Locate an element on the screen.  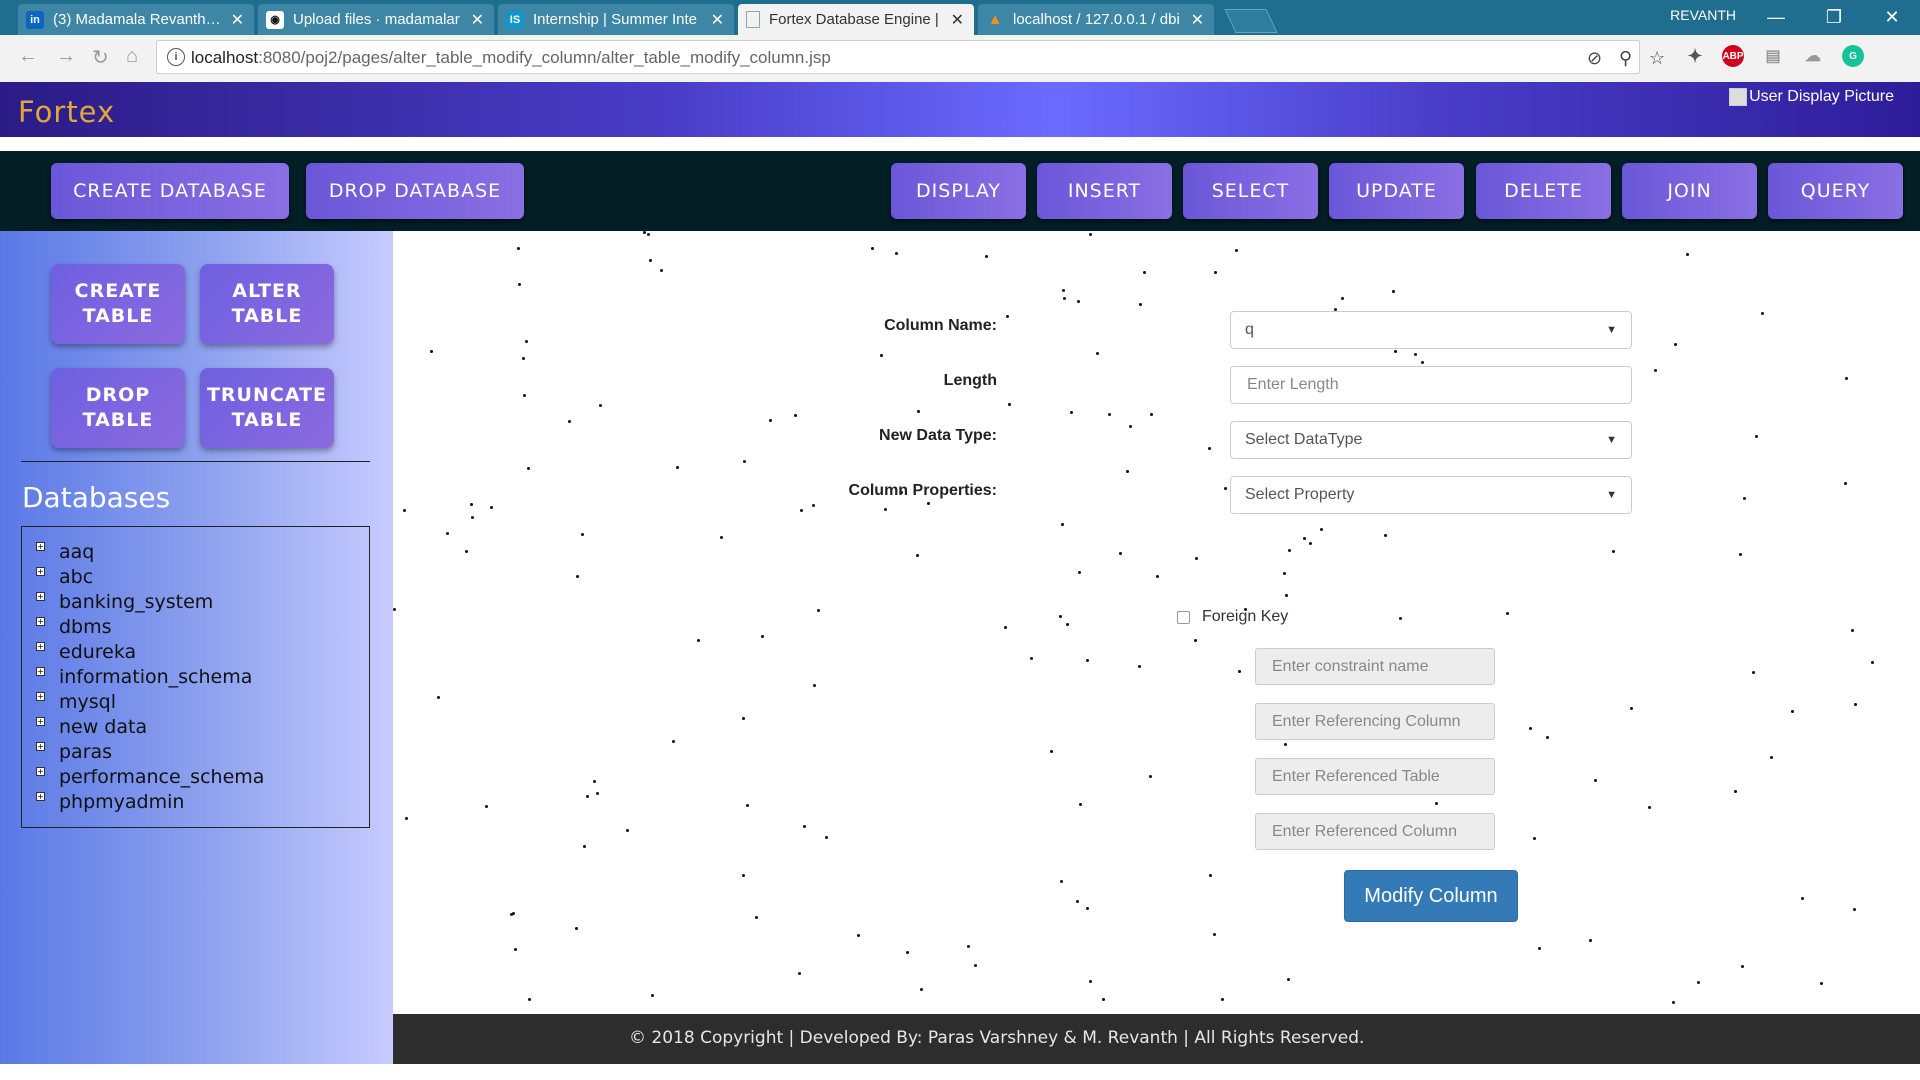
database-item: + performance_schema is located at coordinates (202, 776).